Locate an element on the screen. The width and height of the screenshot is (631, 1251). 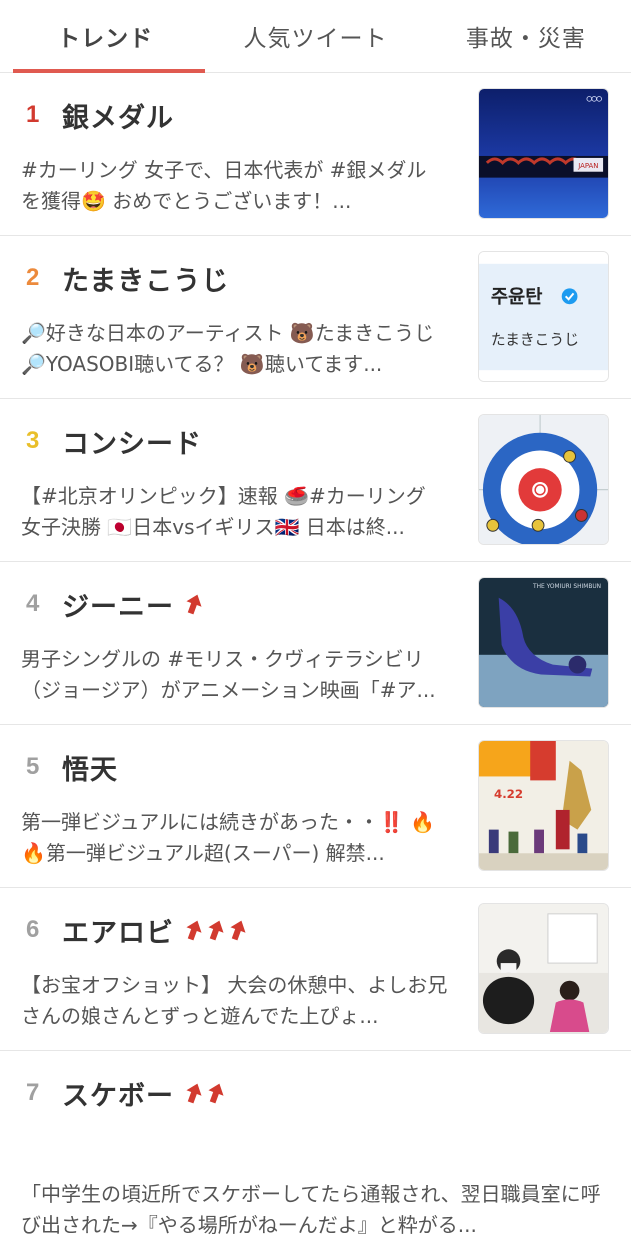
trend-title-row: 1 銀メダル is located at coordinates (100, 115).